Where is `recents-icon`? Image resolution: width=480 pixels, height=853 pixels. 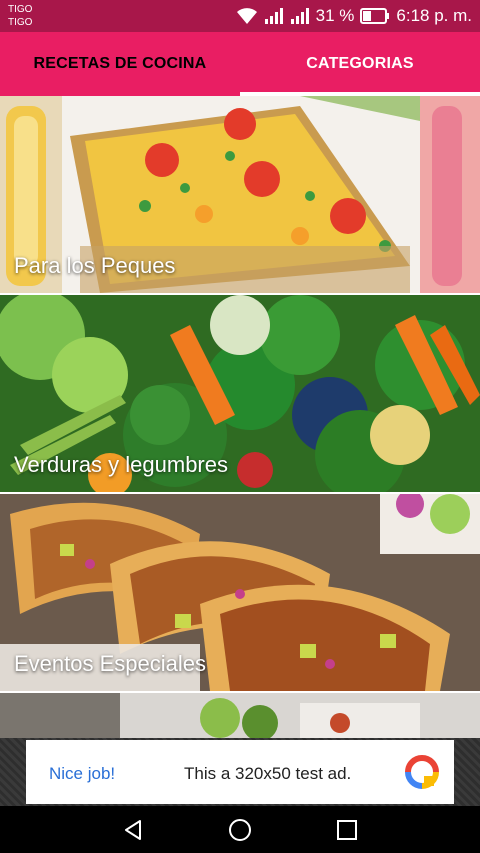 recents-icon is located at coordinates (347, 830).